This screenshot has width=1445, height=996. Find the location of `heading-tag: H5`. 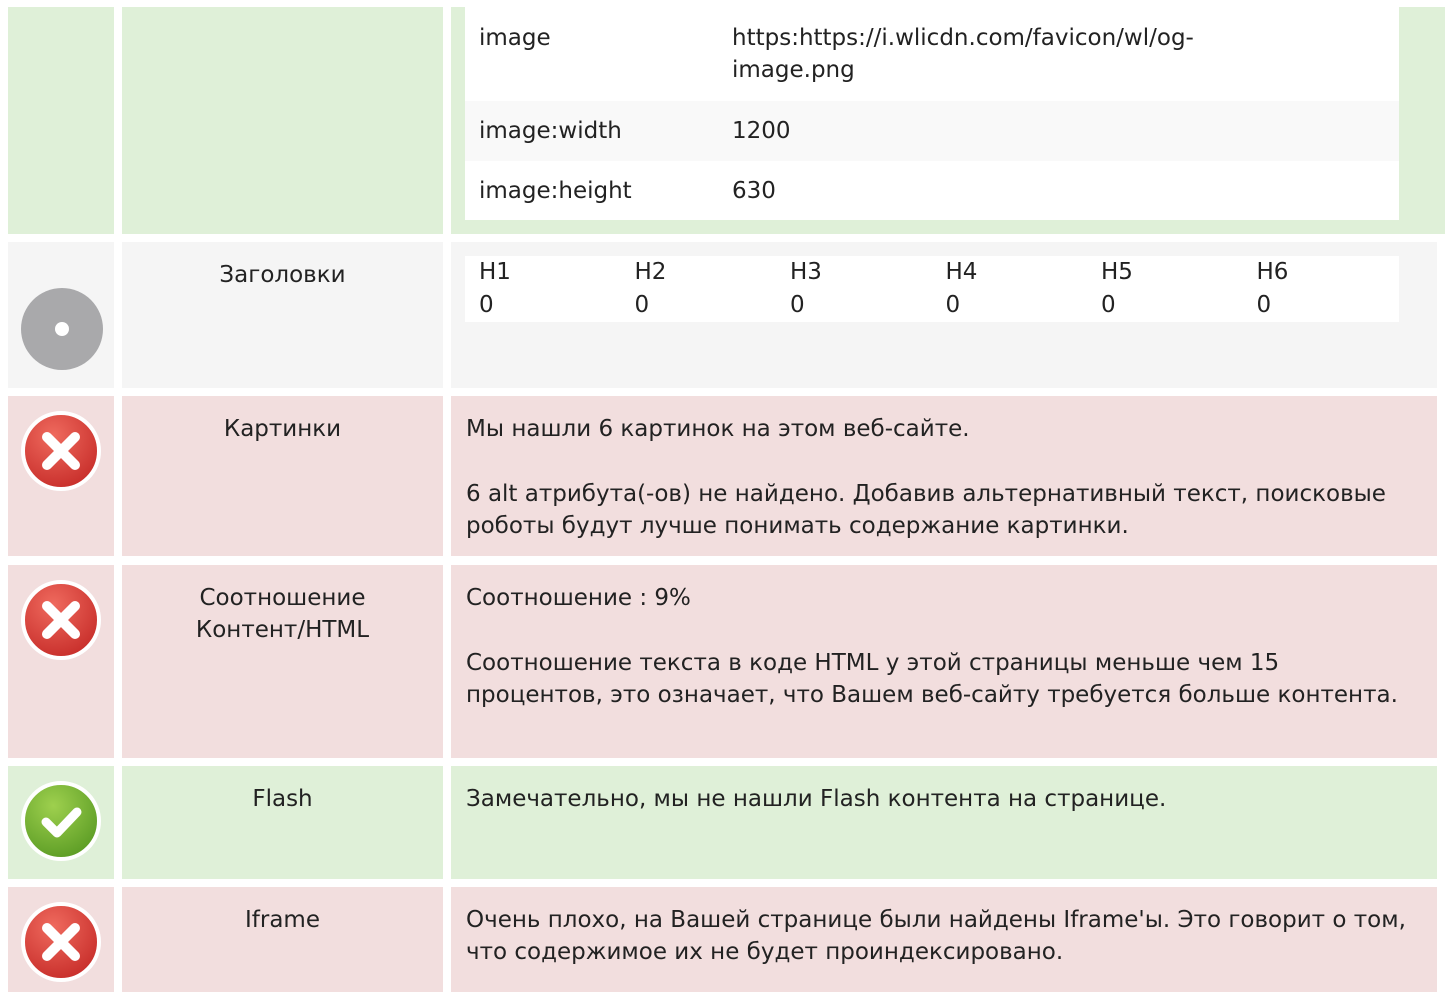

heading-tag: H5 is located at coordinates (1117, 272).